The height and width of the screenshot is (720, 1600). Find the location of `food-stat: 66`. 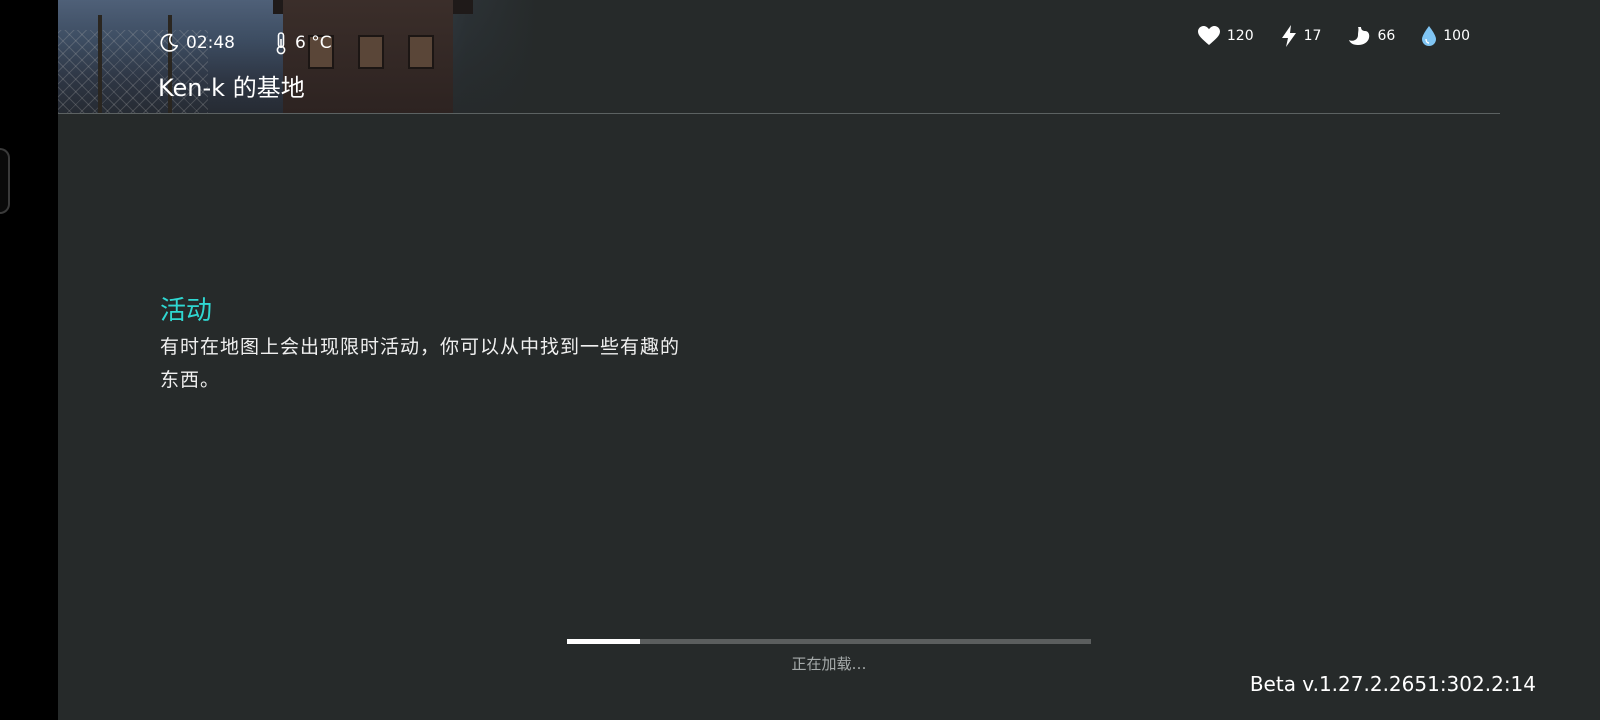

food-stat: 66 is located at coordinates (1371, 36).